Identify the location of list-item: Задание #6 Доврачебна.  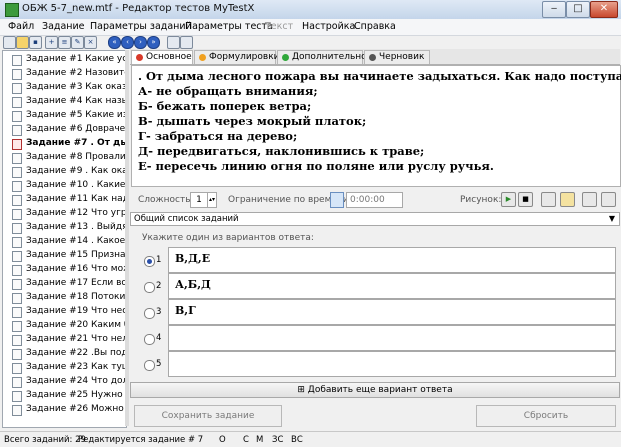
(64, 130).